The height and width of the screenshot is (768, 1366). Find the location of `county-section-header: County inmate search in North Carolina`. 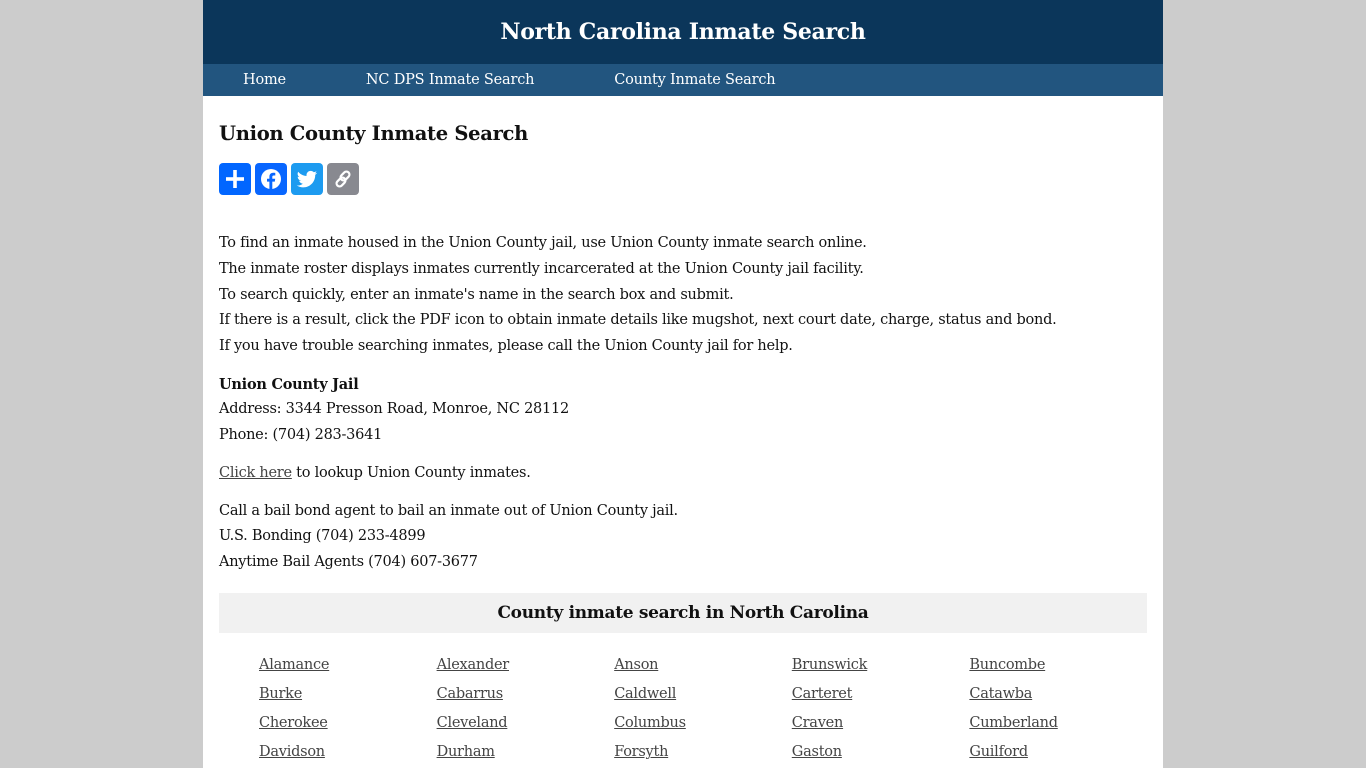

county-section-header: County inmate search in North Carolina is located at coordinates (683, 613).